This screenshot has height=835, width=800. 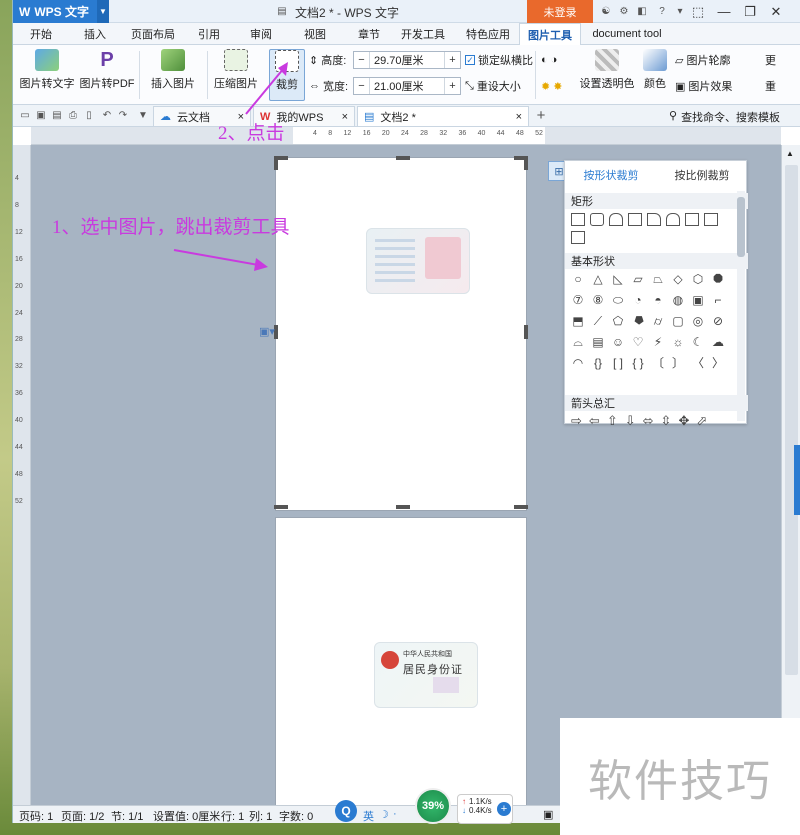 What do you see at coordinates (346, 811) in the screenshot?
I see `ime-logo-icon: Q` at bounding box center [346, 811].